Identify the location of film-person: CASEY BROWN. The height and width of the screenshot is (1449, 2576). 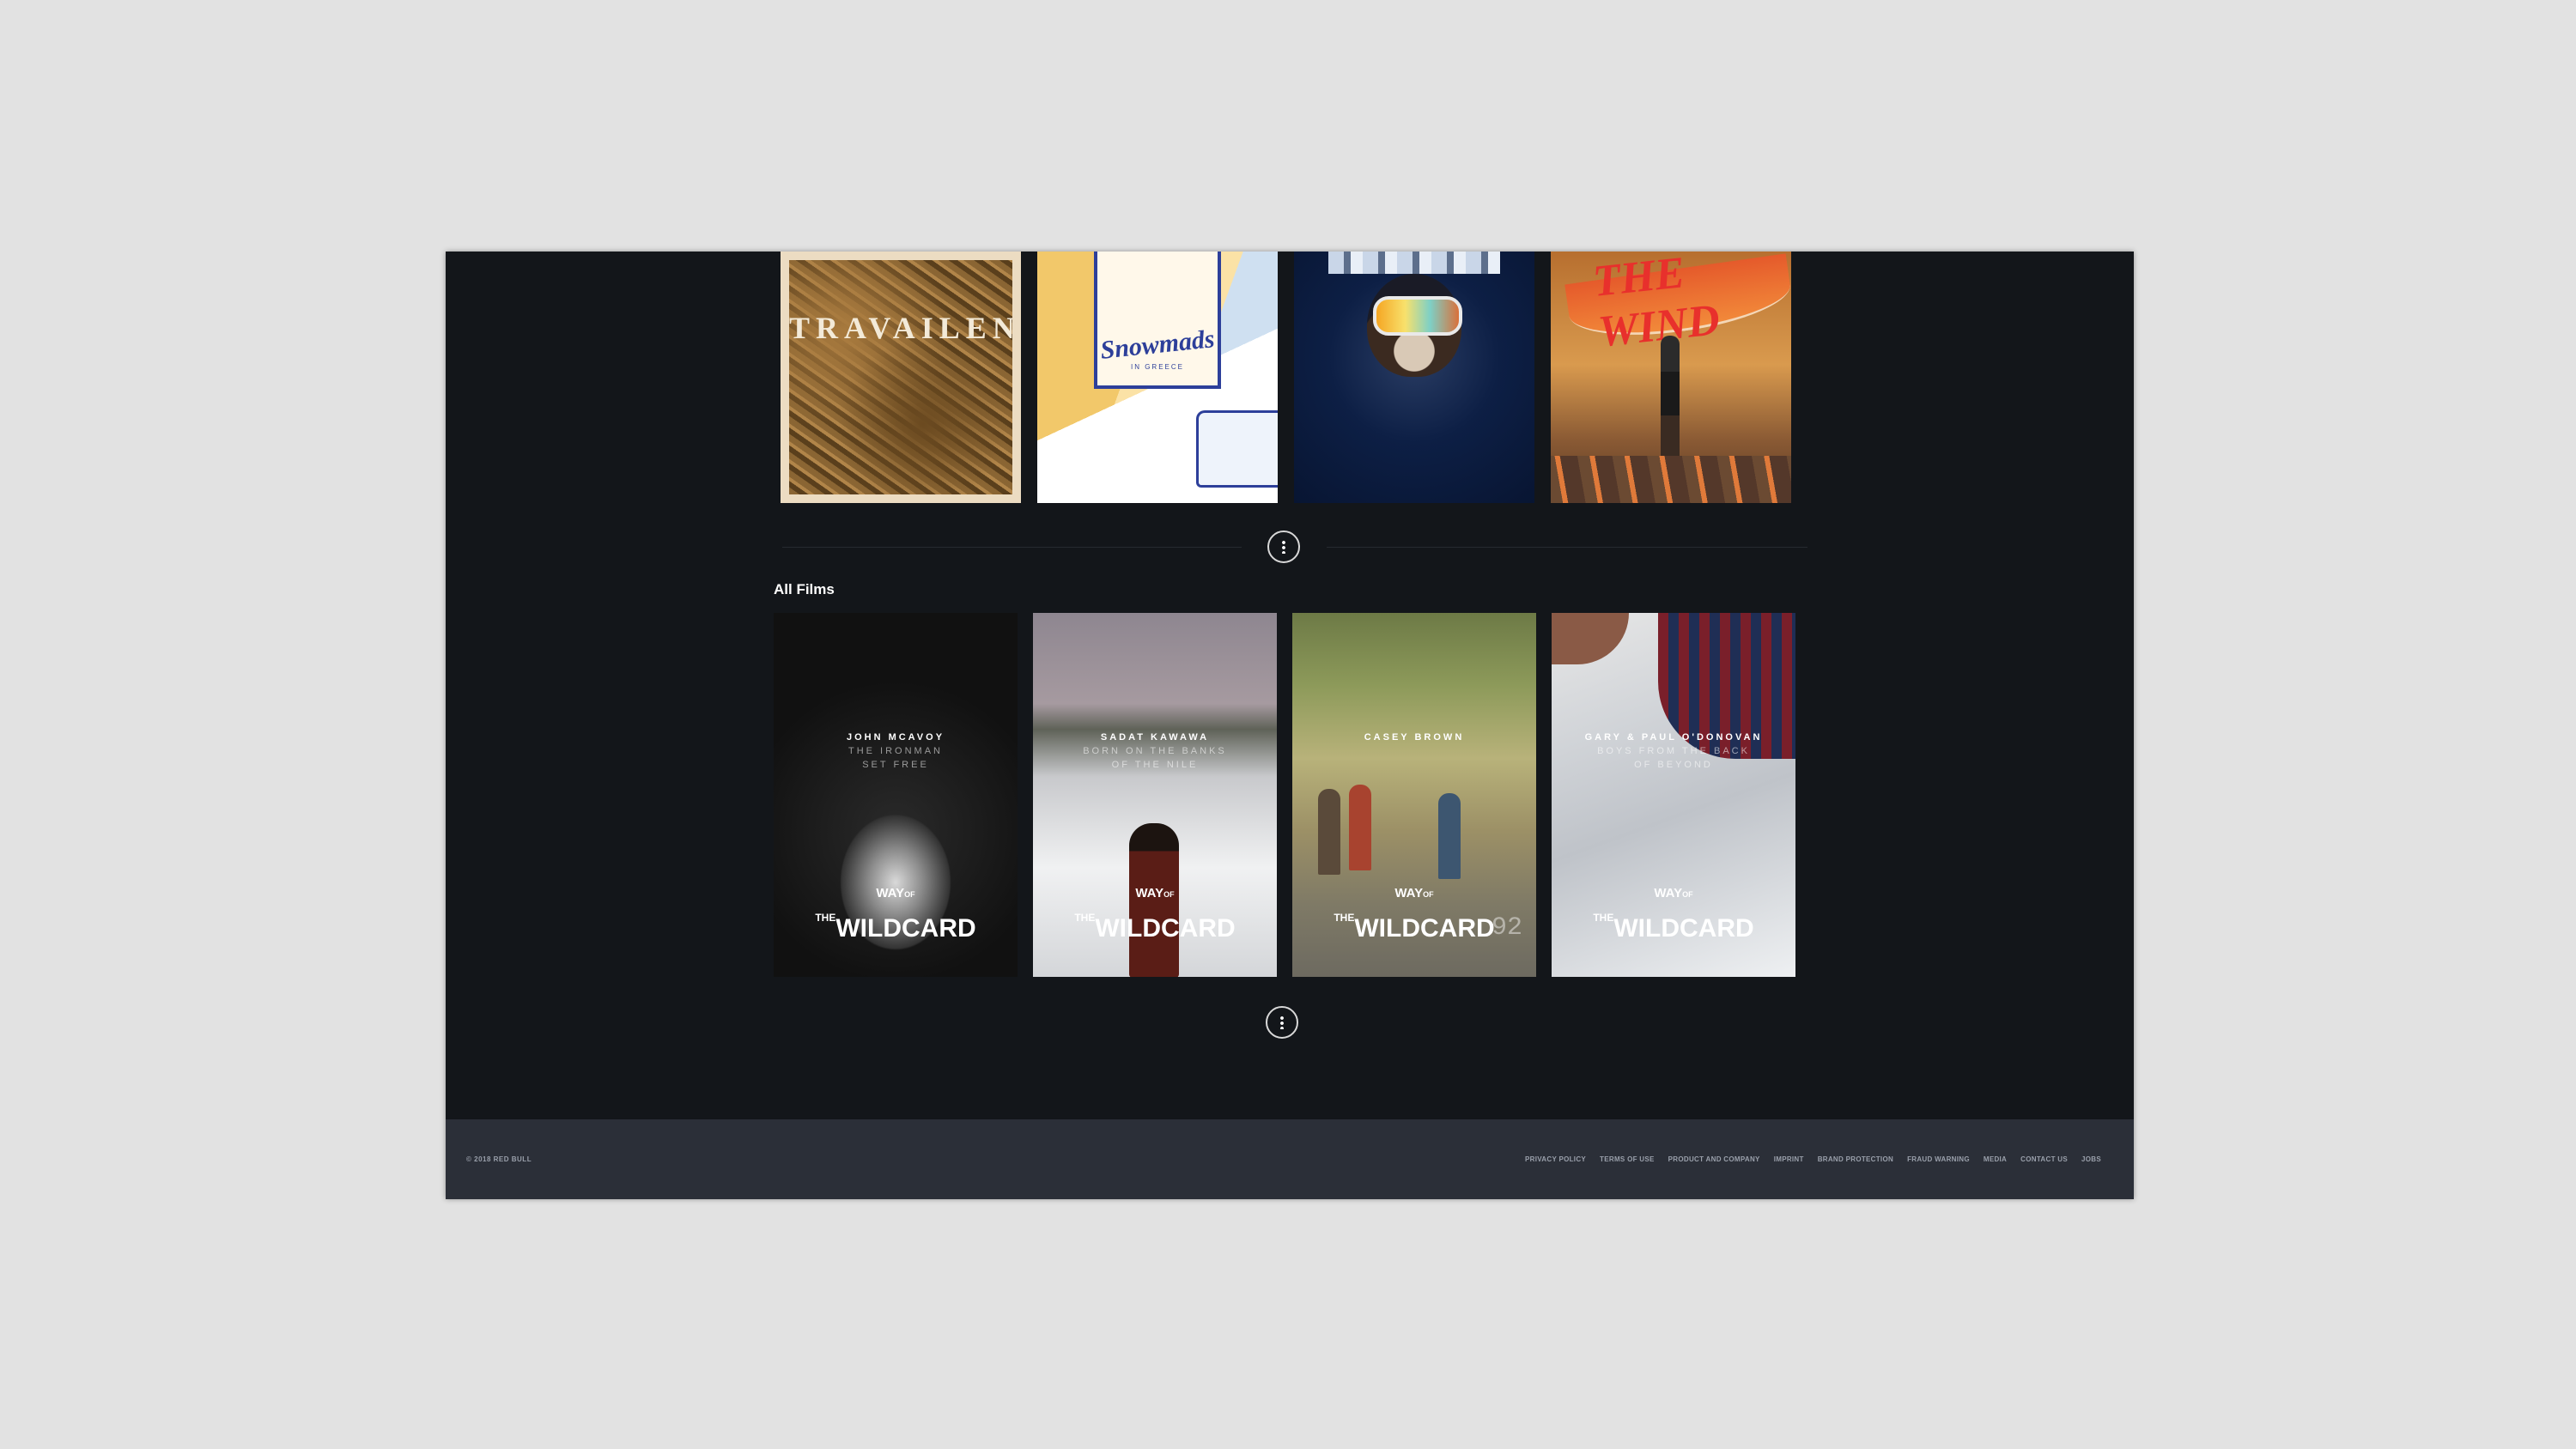
(1415, 737).